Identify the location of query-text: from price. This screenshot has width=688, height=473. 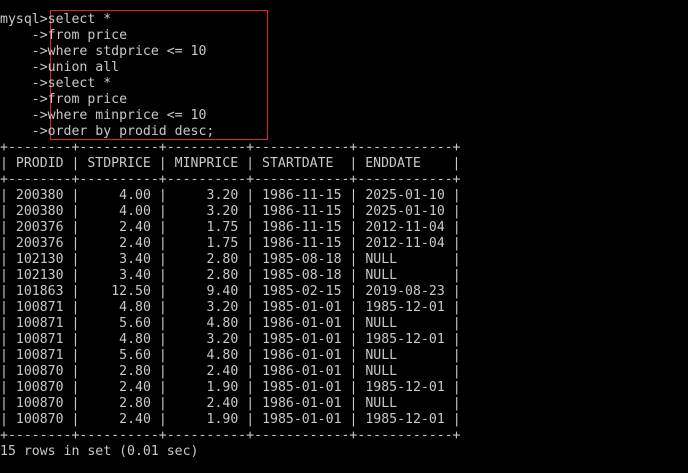
(87, 99).